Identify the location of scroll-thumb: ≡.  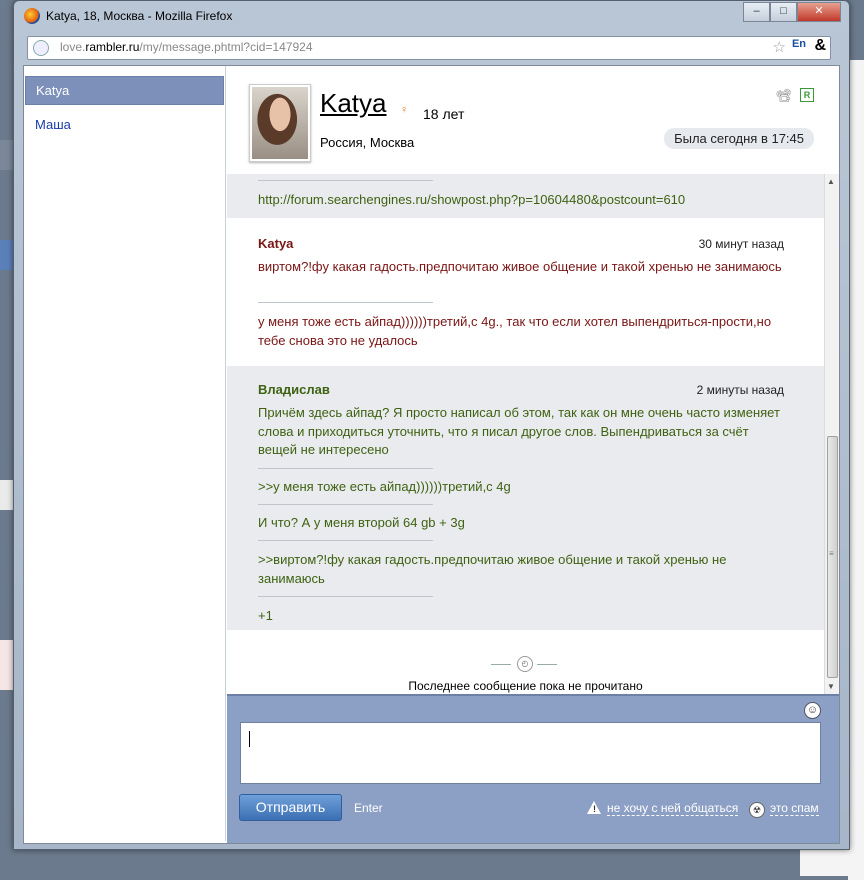
(832, 557).